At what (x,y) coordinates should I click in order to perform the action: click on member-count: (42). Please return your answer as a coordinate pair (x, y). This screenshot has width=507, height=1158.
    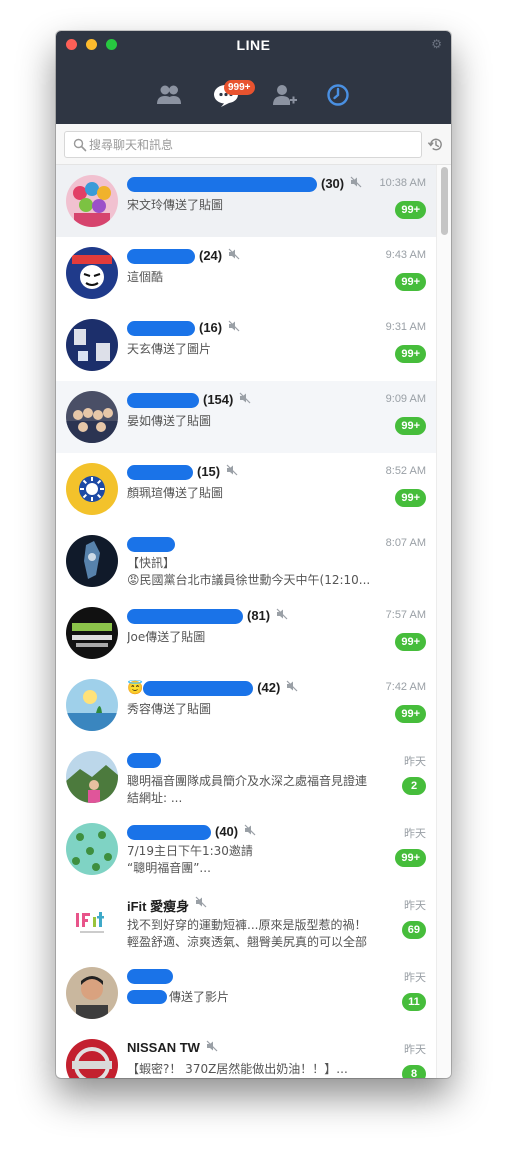
    Looking at the image, I should click on (269, 687).